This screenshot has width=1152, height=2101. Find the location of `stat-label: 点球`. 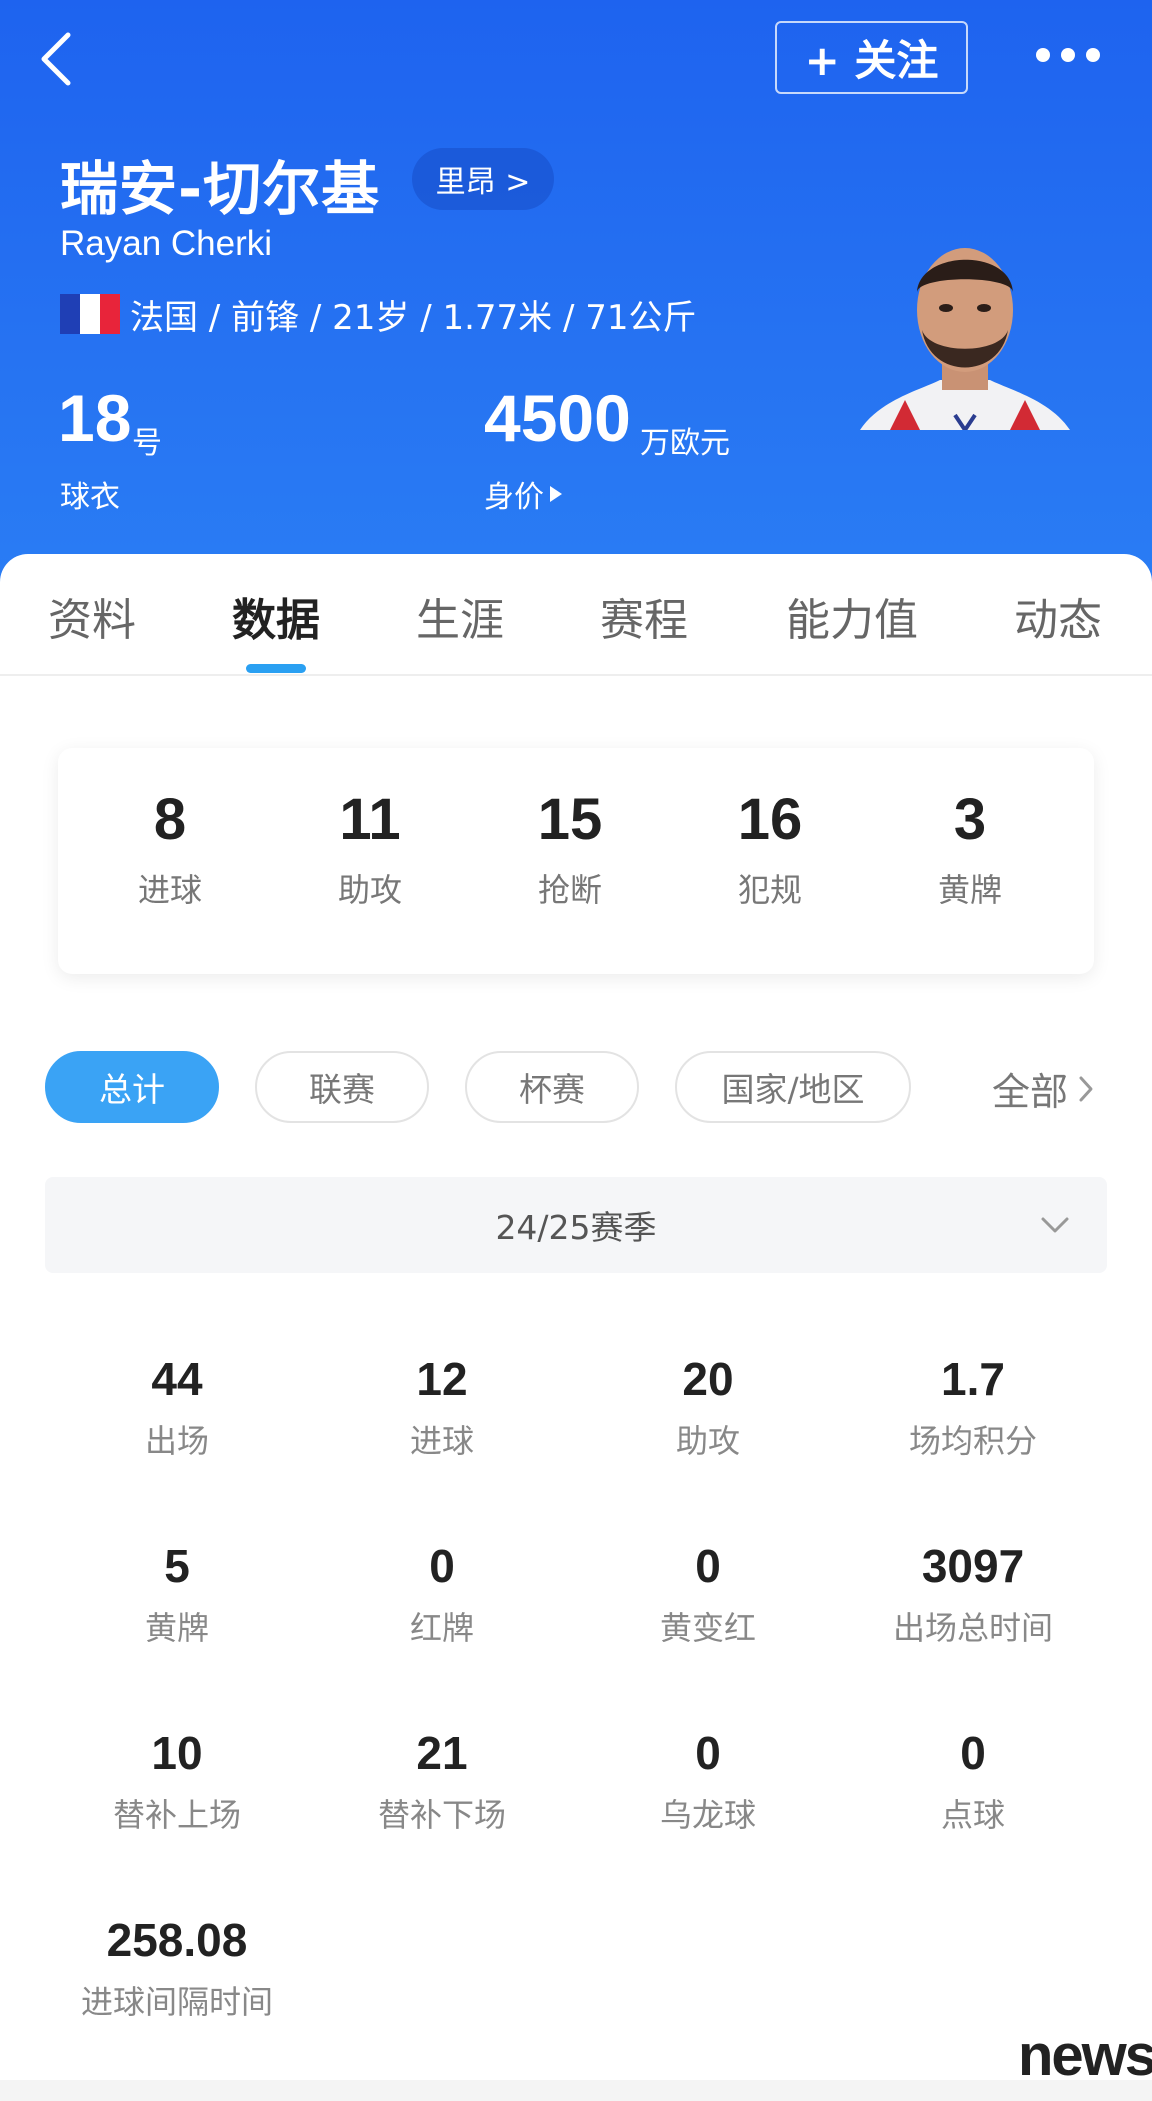

stat-label: 点球 is located at coordinates (972, 1815).